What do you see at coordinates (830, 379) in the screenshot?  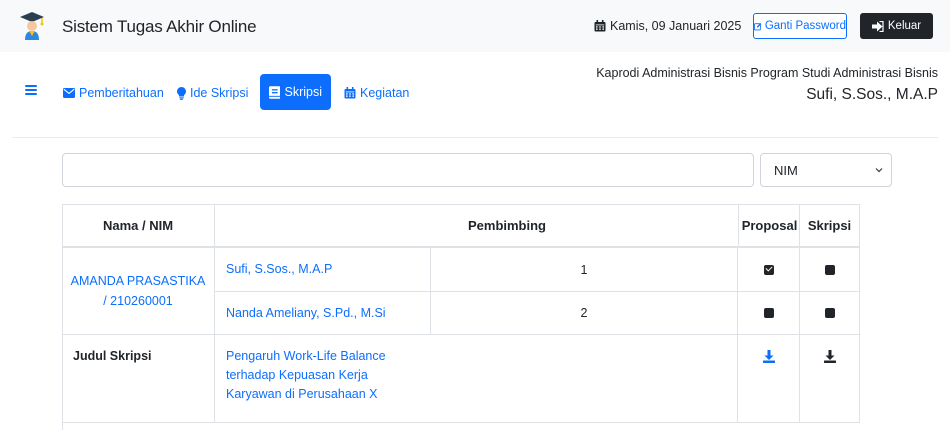 I see `thesis-download-cell` at bounding box center [830, 379].